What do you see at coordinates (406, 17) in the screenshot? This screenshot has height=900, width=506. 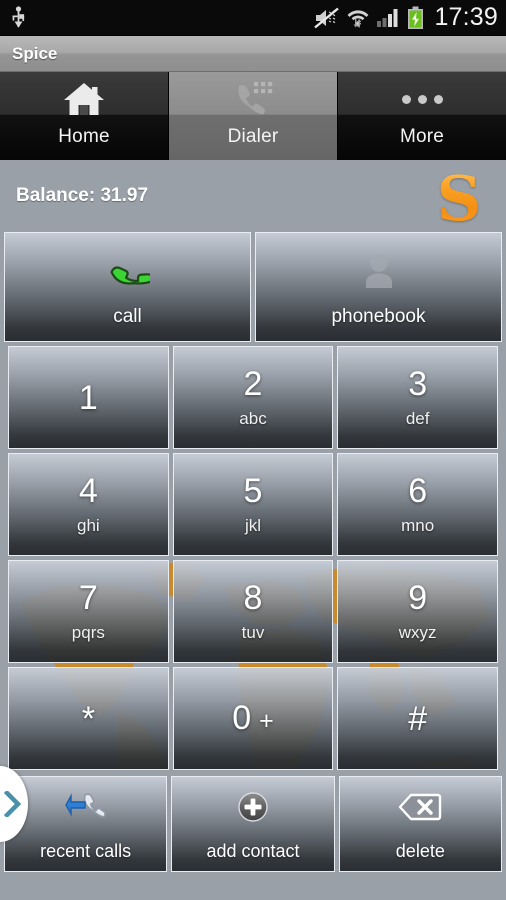 I see `status-bar-right-icons: 17:39` at bounding box center [406, 17].